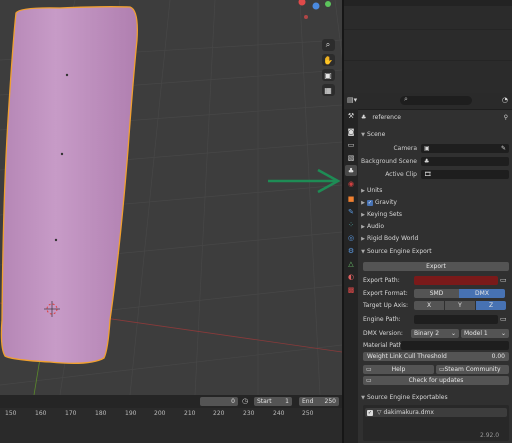 This screenshot has width=512, height=443. I want to click on active-clip-row: Active Clip 🎞, so click(435, 174).